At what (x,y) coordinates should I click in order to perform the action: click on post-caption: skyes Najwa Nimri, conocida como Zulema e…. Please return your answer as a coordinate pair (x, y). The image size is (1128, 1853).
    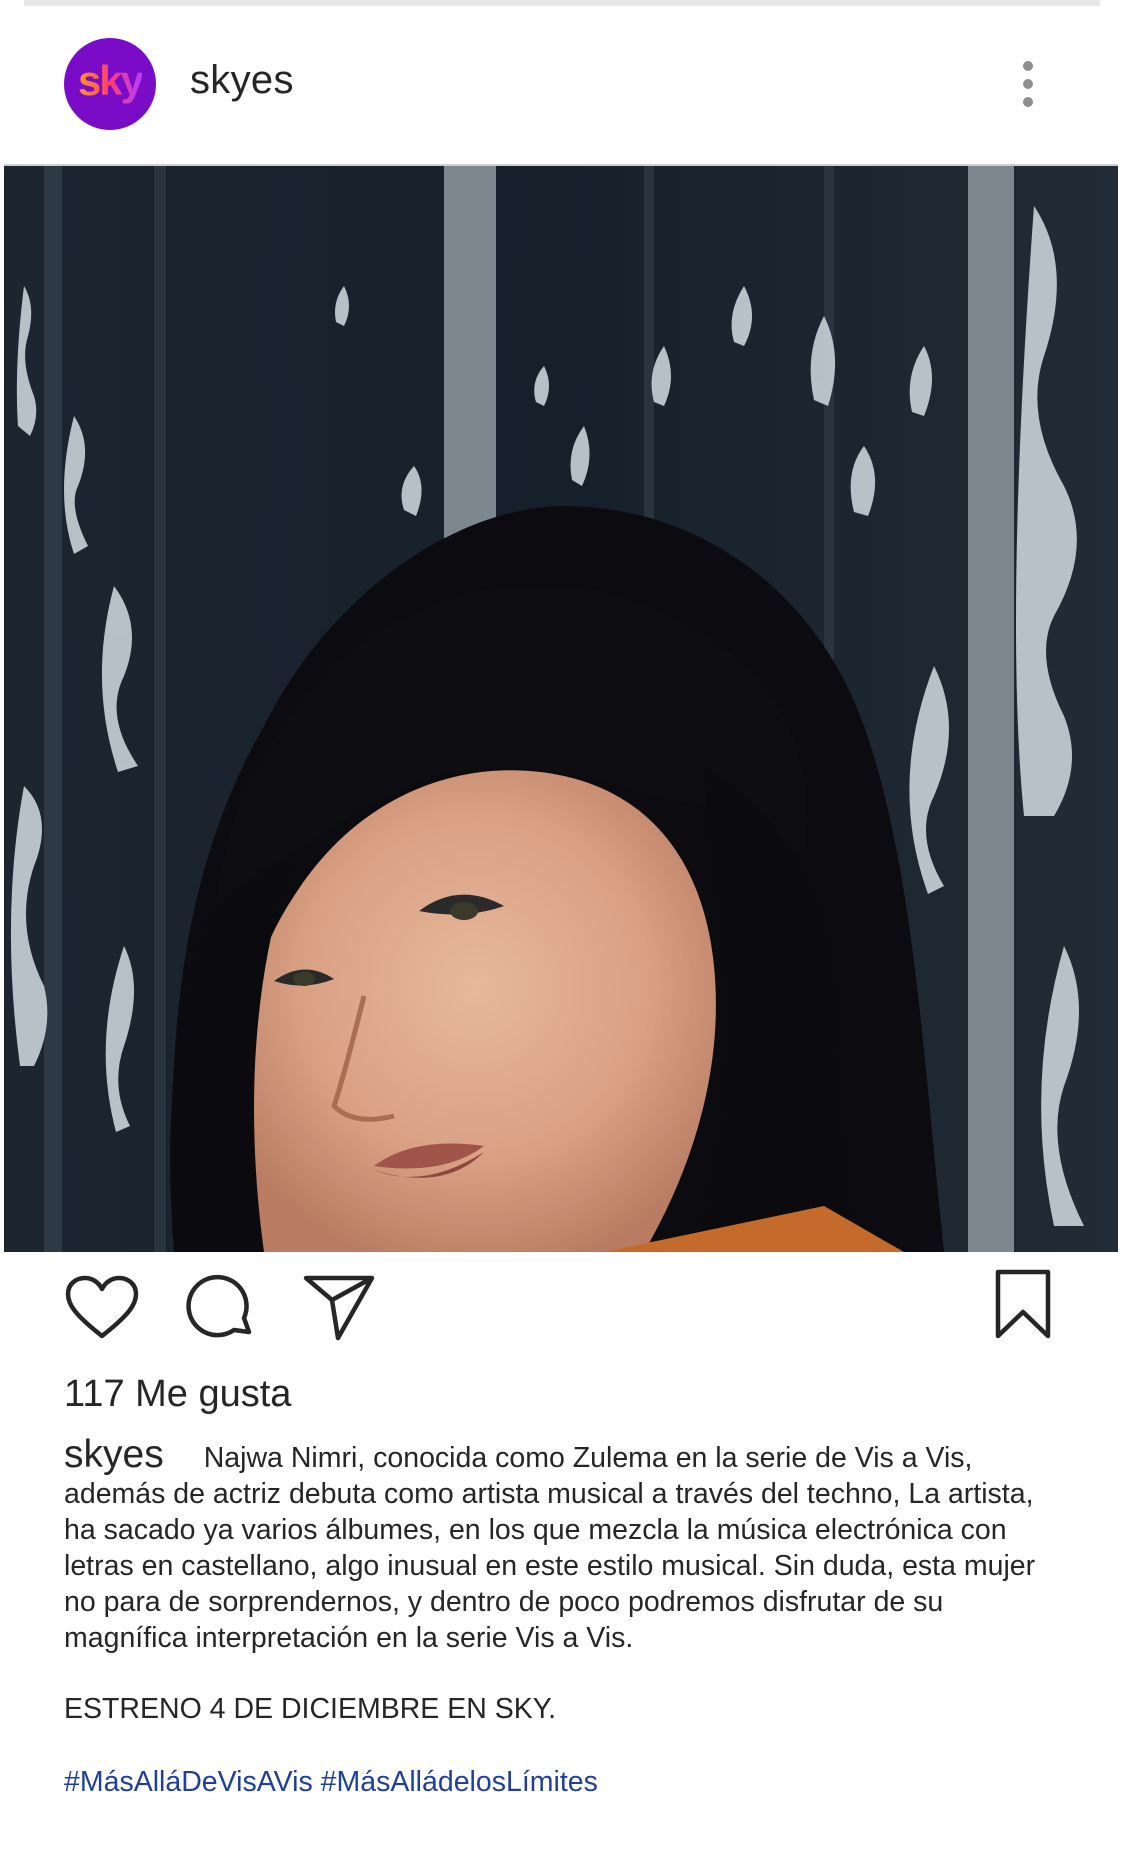
    Looking at the image, I should click on (564, 1545).